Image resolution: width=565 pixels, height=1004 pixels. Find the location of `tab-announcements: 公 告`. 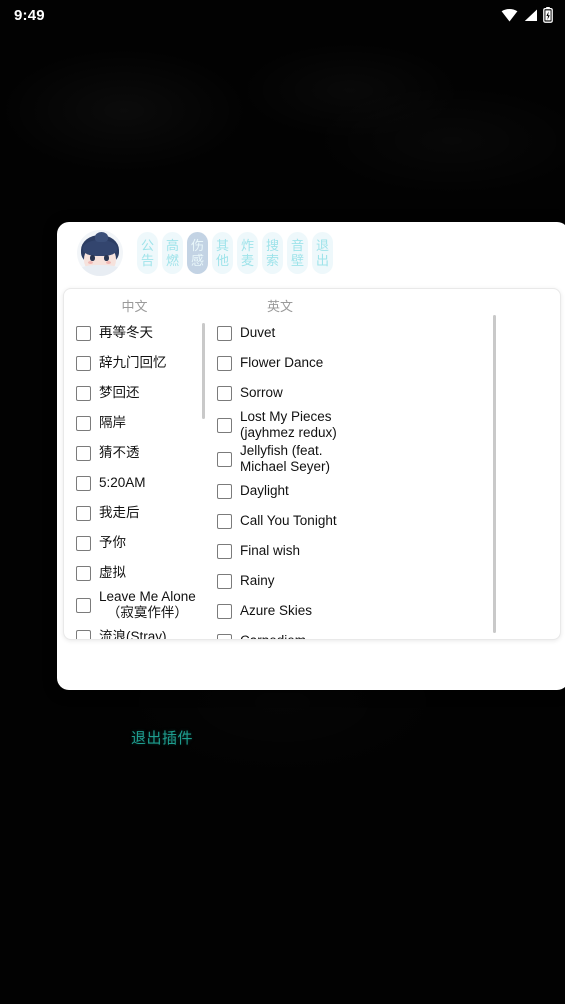

tab-announcements: 公 告 is located at coordinates (147, 253).